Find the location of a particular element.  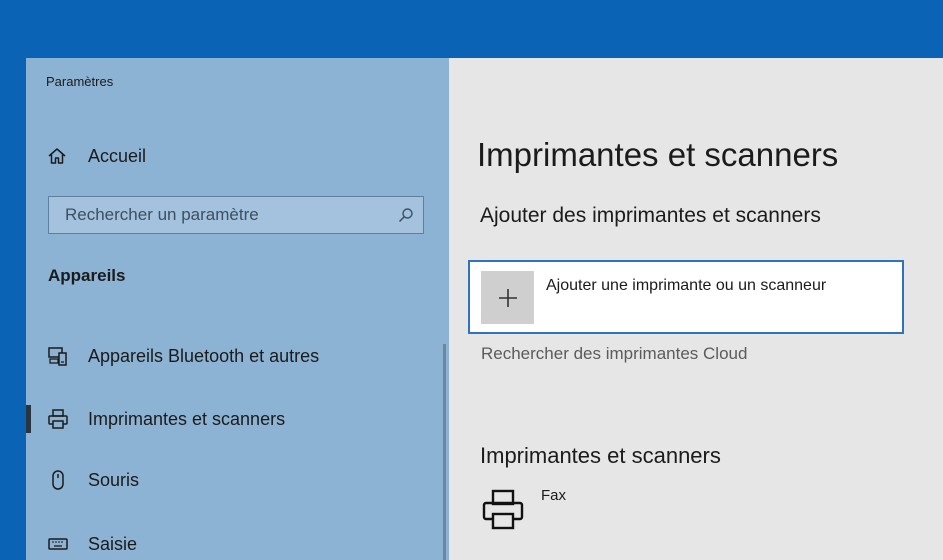

sidebar-item-typing: Saisie is located at coordinates (237, 542).